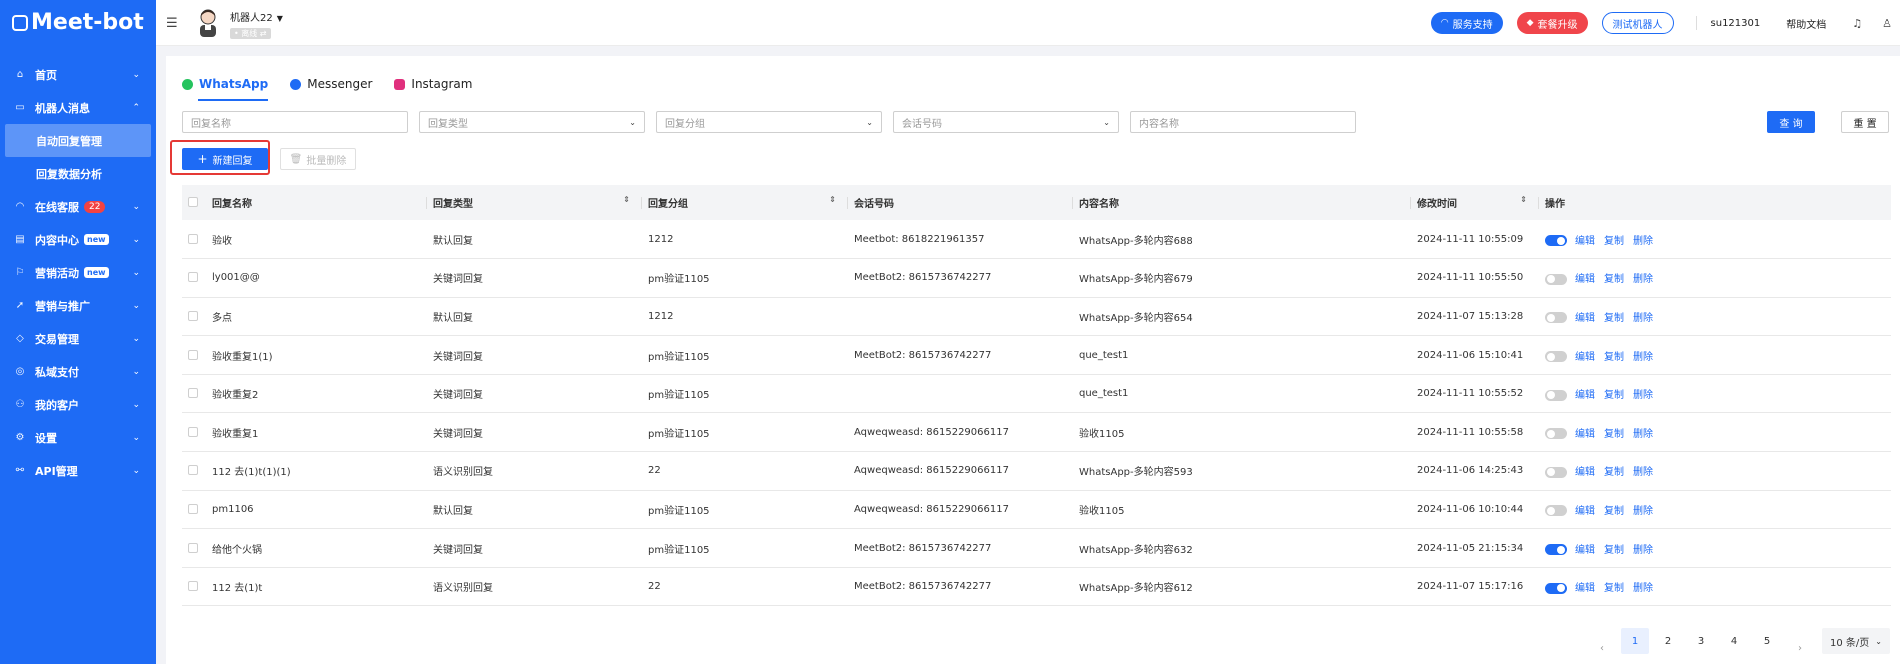  What do you see at coordinates (78, 239) in the screenshot?
I see `sidebar-item: ▤ 内容中心 new ⌄` at bounding box center [78, 239].